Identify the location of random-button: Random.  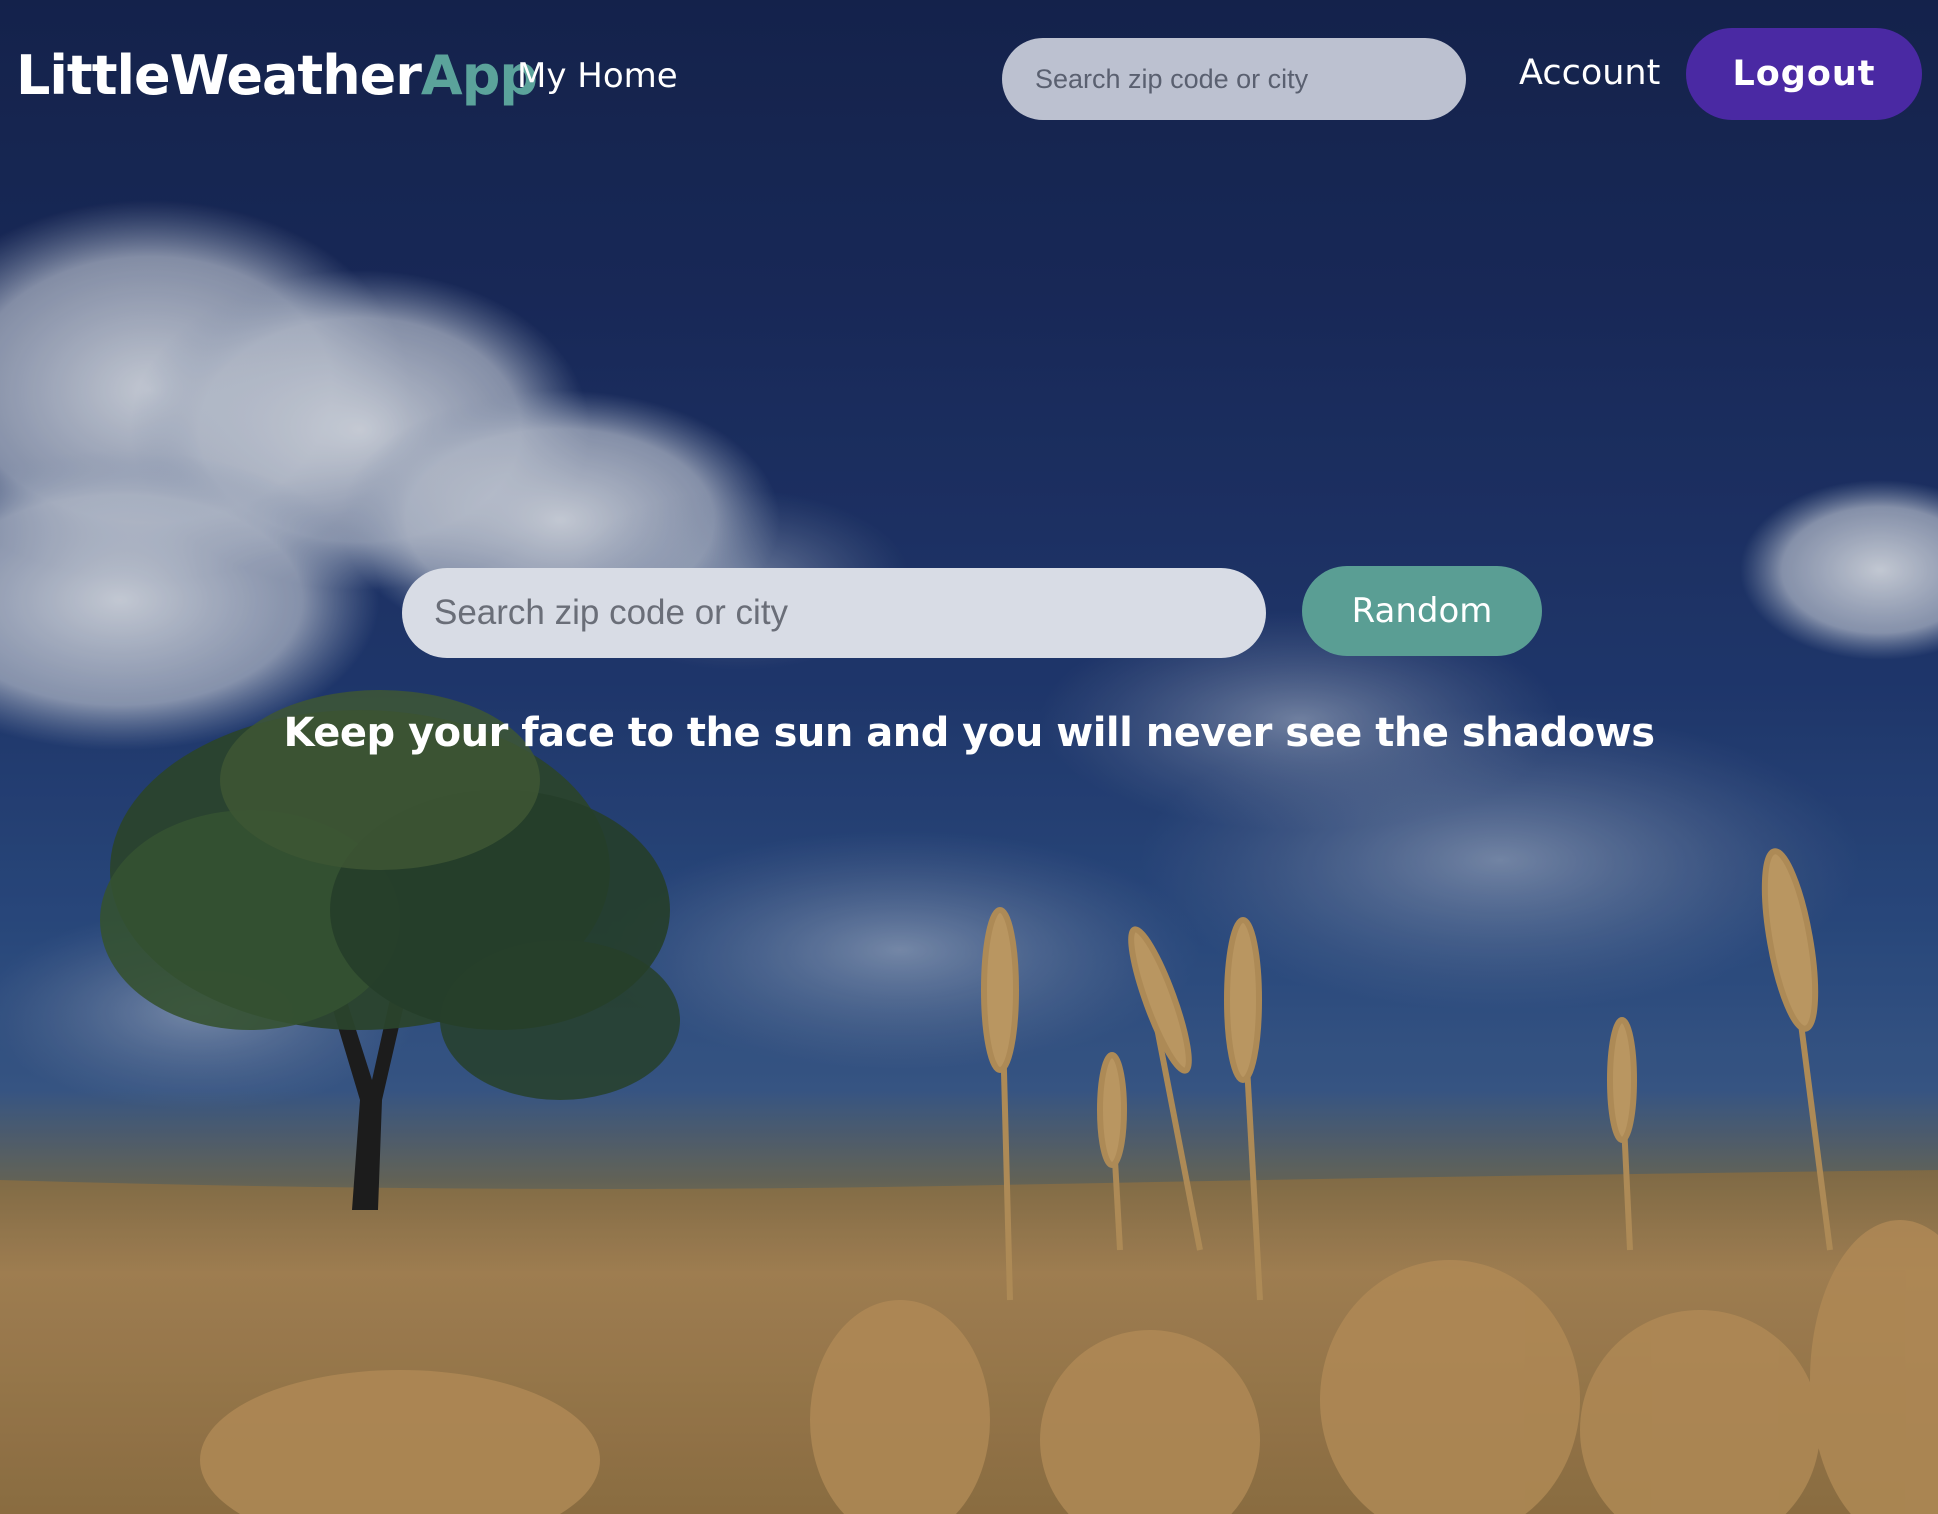
(1422, 611).